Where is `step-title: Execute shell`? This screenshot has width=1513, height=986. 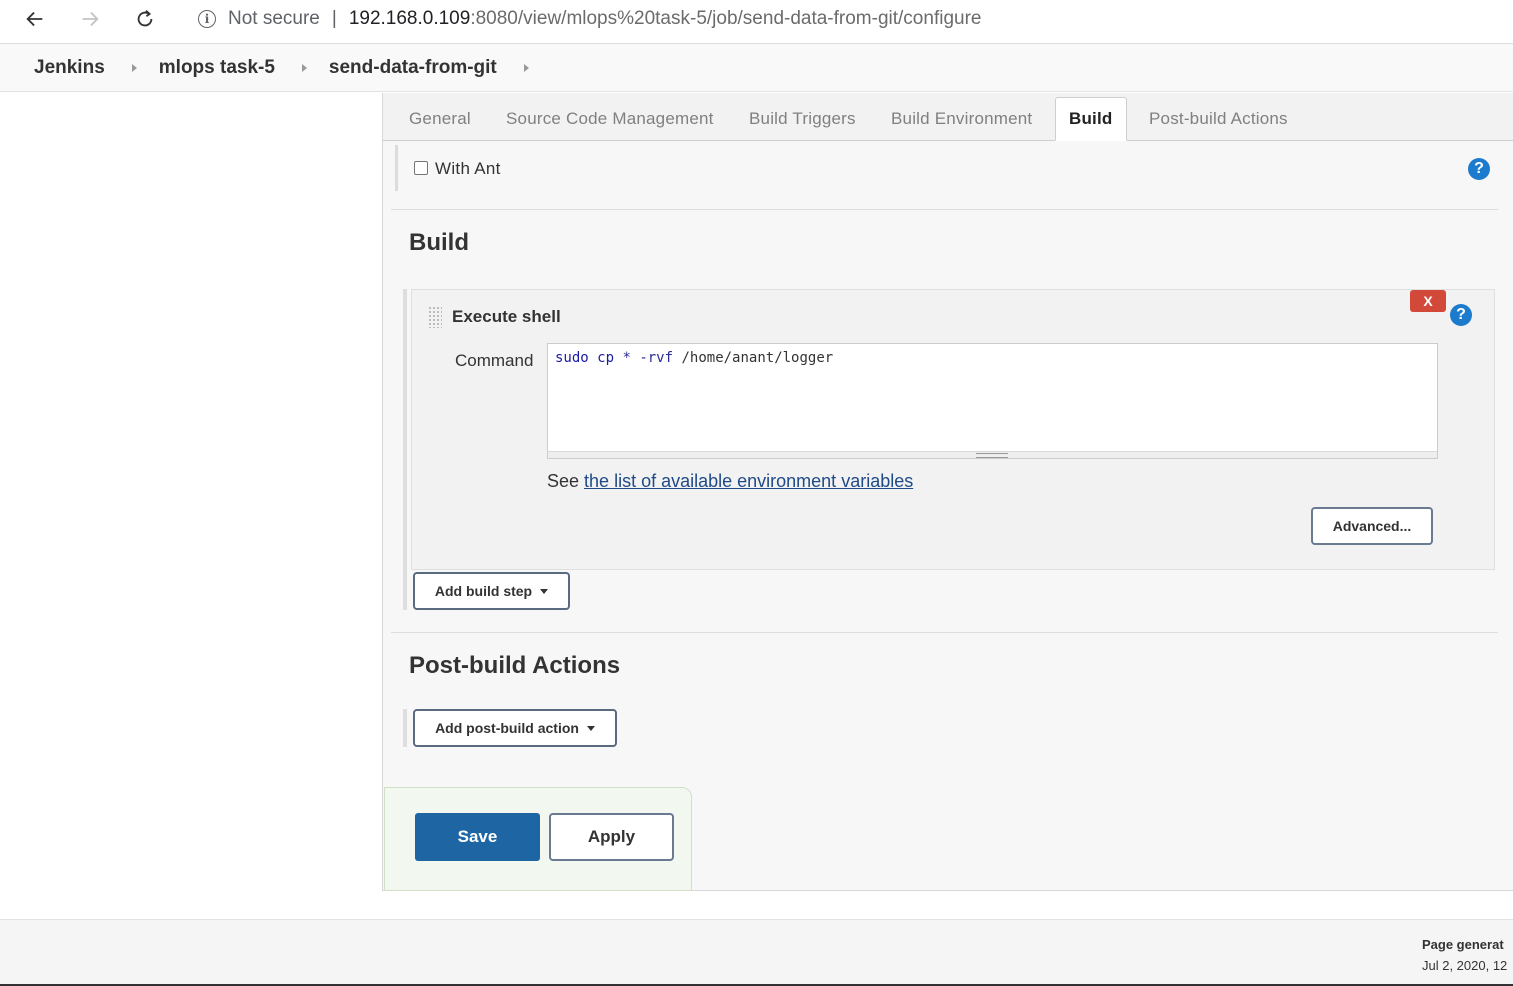
step-title: Execute shell is located at coordinates (506, 316).